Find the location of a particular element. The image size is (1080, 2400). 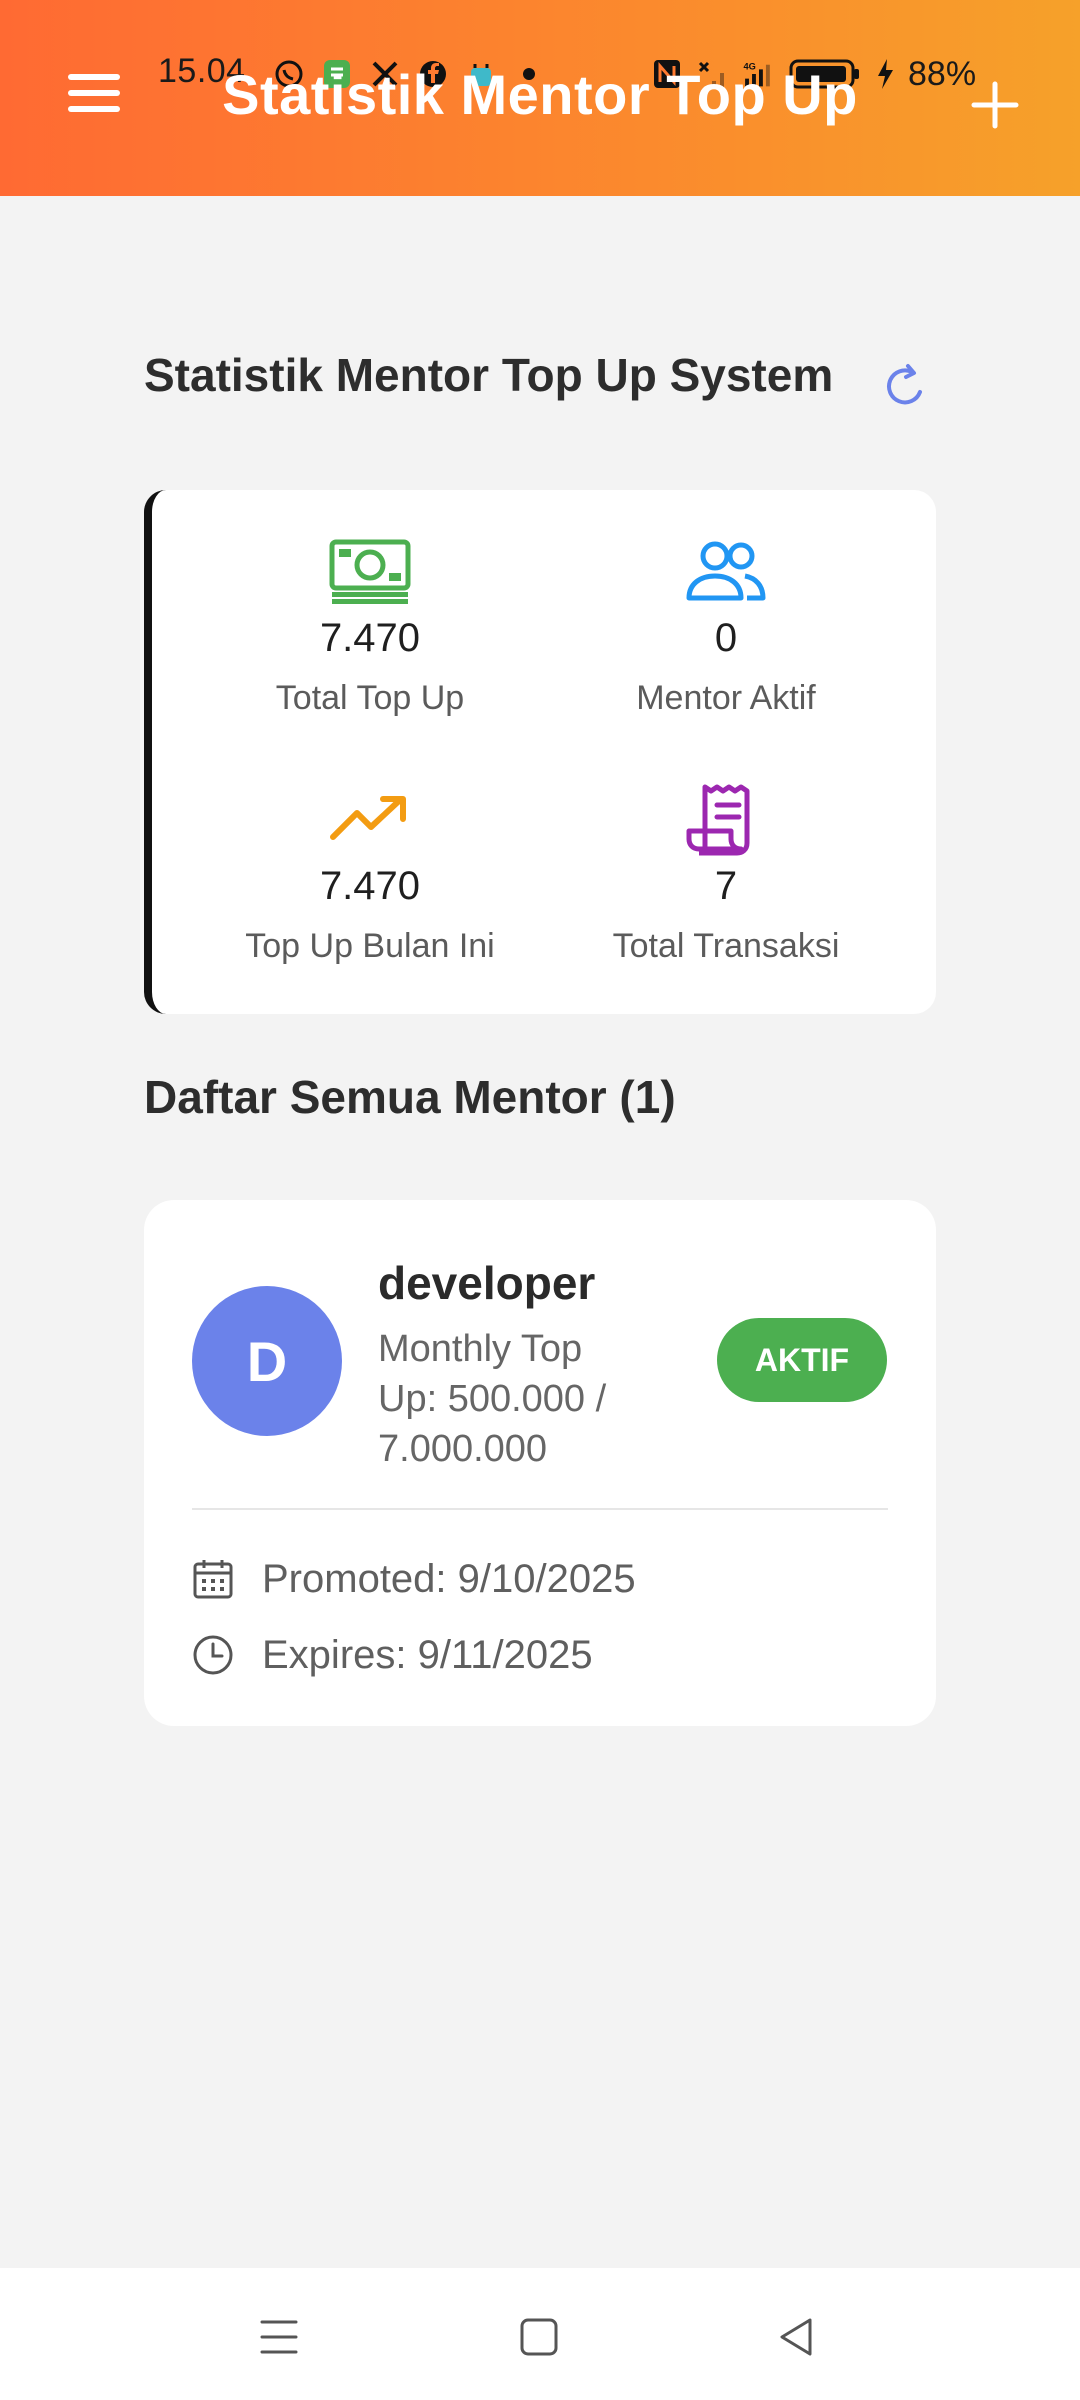

stat-total-top-up: 7.470 Total Top Up is located at coordinates (370, 627).